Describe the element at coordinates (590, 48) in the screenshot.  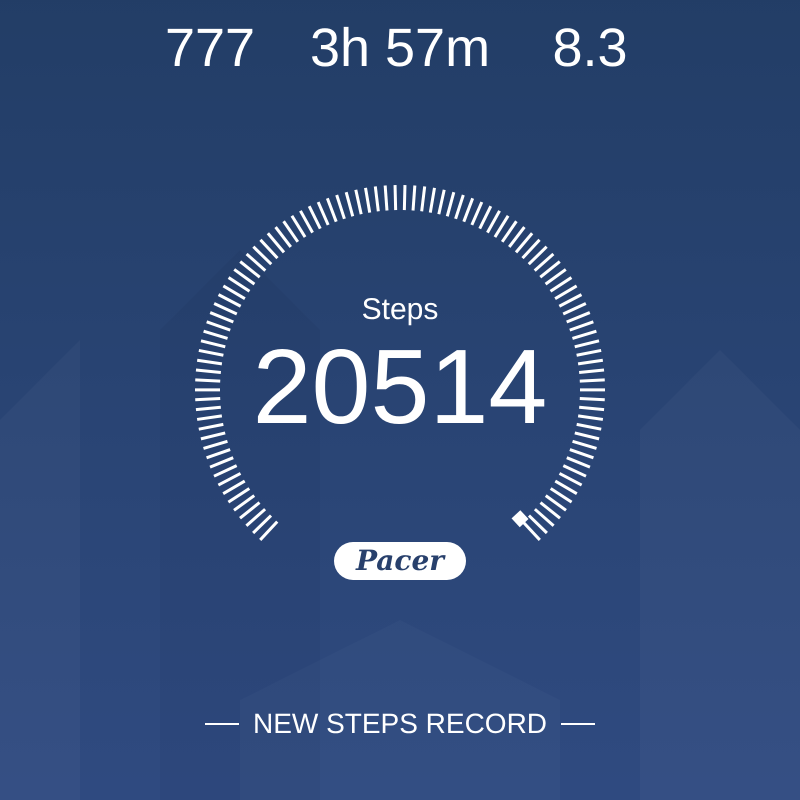
I see `stat-value: 8.3` at that location.